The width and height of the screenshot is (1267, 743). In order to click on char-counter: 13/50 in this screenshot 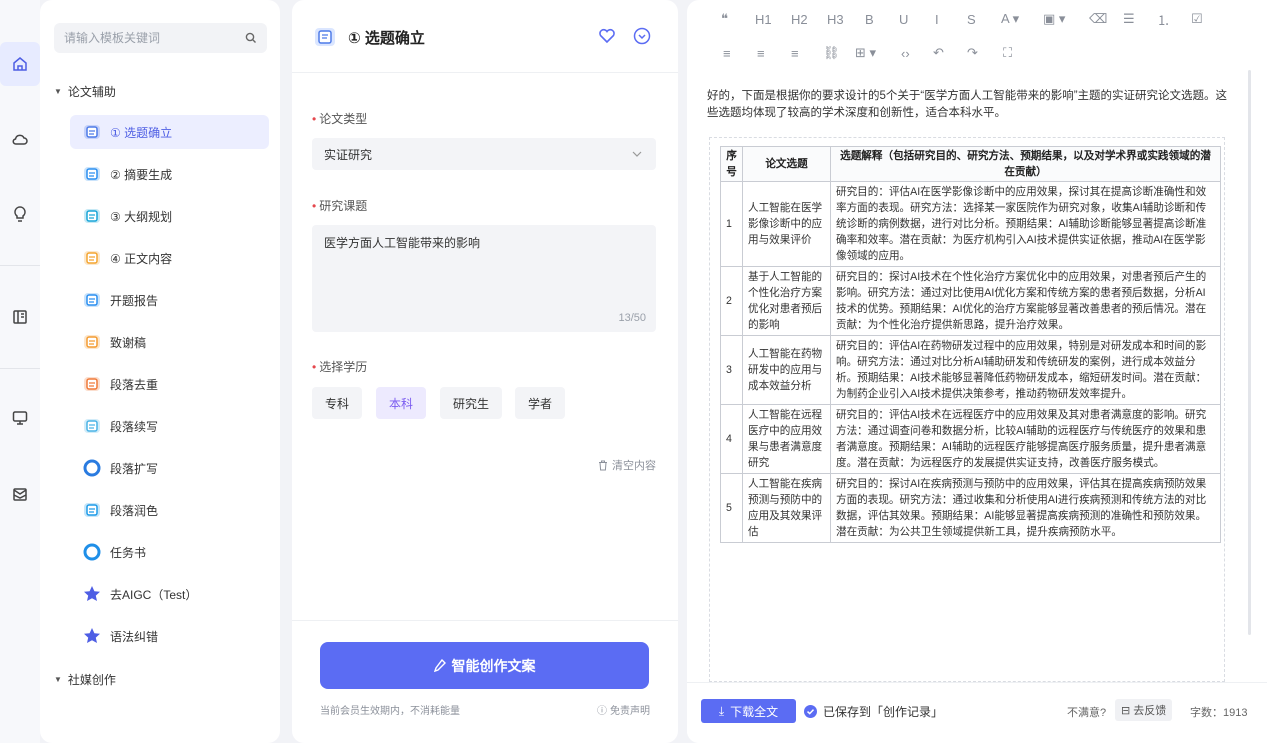, I will do `click(632, 318)`.